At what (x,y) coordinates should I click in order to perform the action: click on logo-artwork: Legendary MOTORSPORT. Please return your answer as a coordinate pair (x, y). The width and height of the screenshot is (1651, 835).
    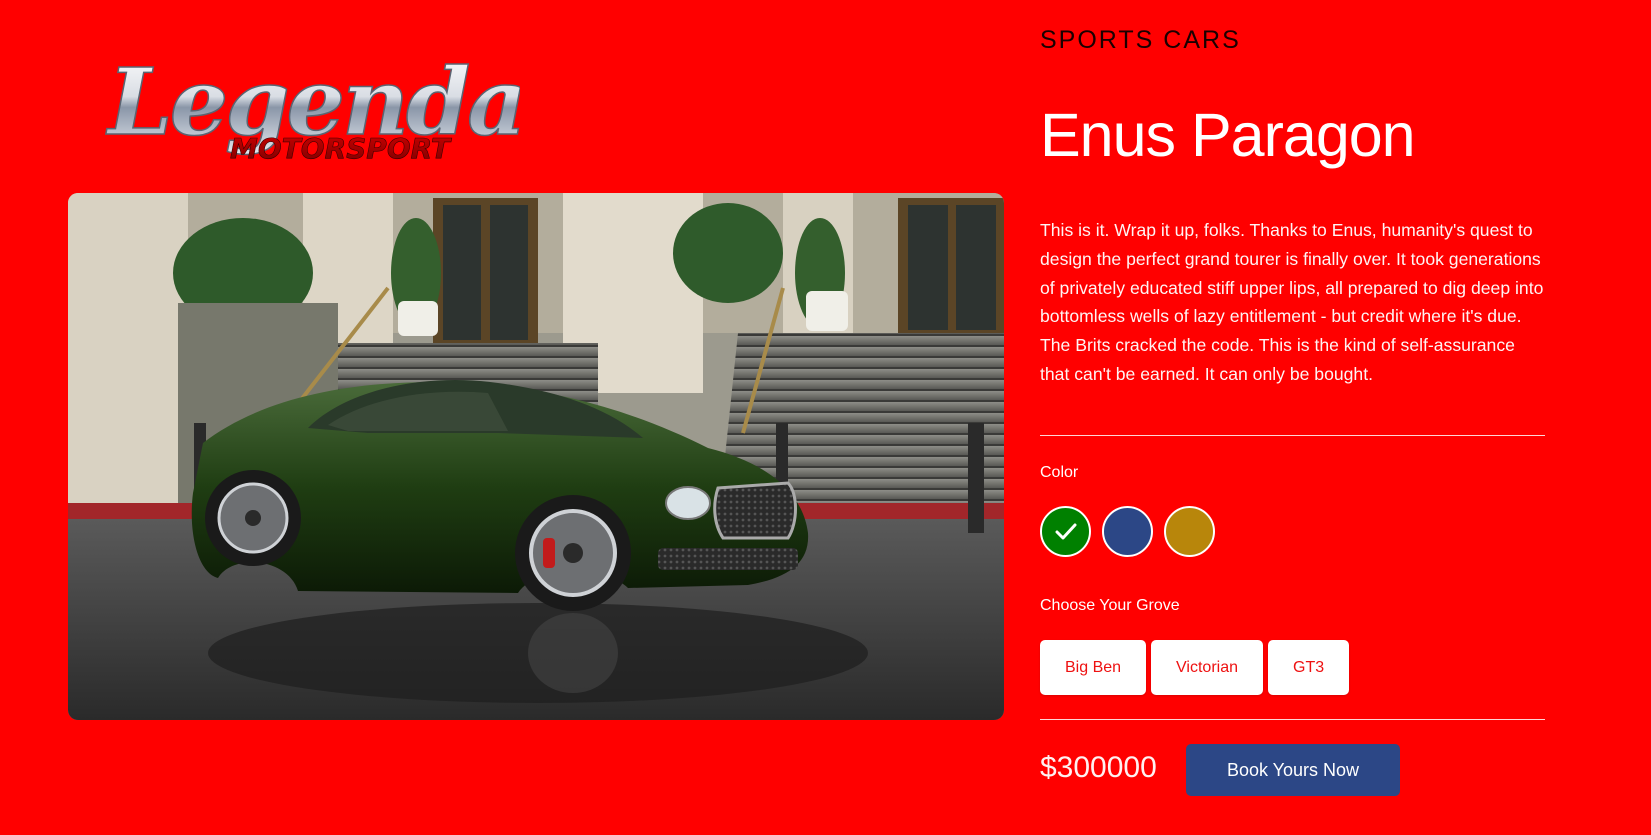
    Looking at the image, I should click on (312, 106).